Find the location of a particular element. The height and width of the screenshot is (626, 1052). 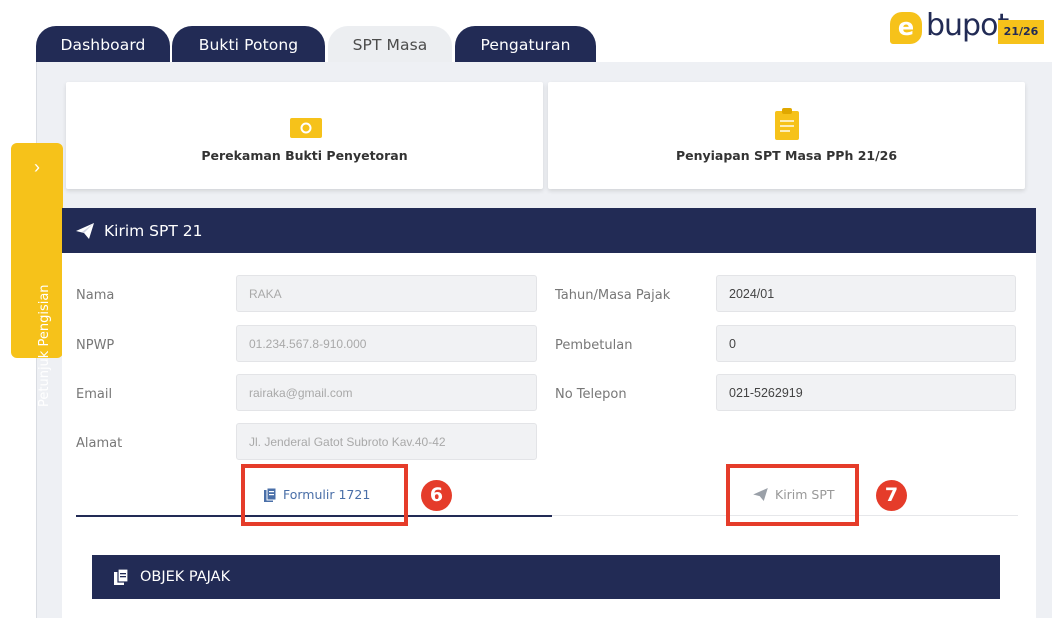

label-alamat: Alamat is located at coordinates (99, 443).